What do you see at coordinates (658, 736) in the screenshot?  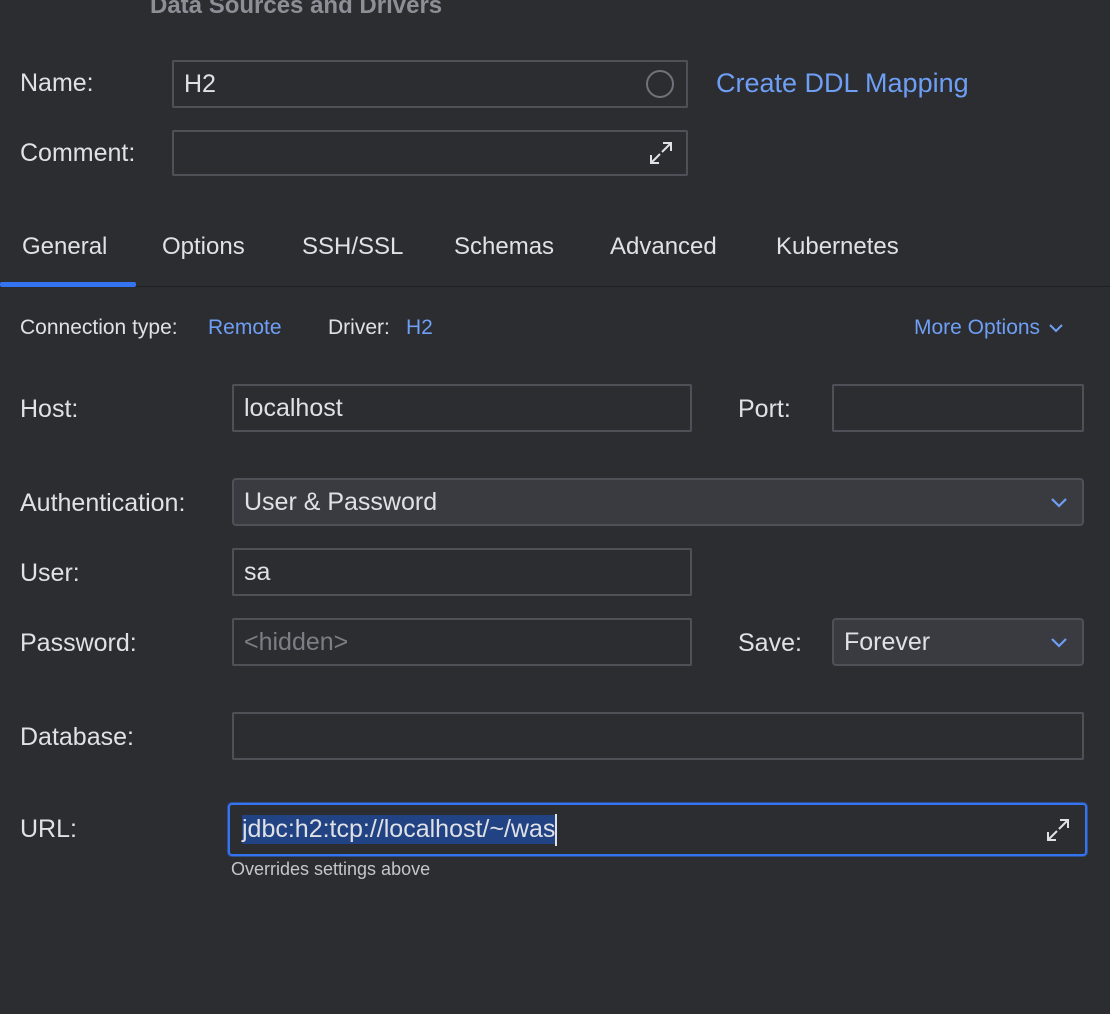 I see `database-input` at bounding box center [658, 736].